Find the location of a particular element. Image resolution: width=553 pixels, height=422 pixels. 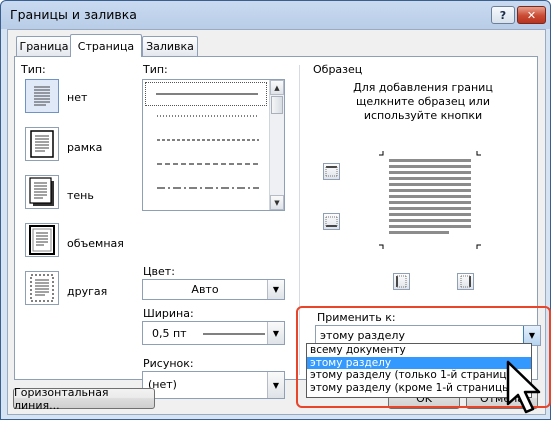

setting-custom-label: другая is located at coordinates (87, 291).